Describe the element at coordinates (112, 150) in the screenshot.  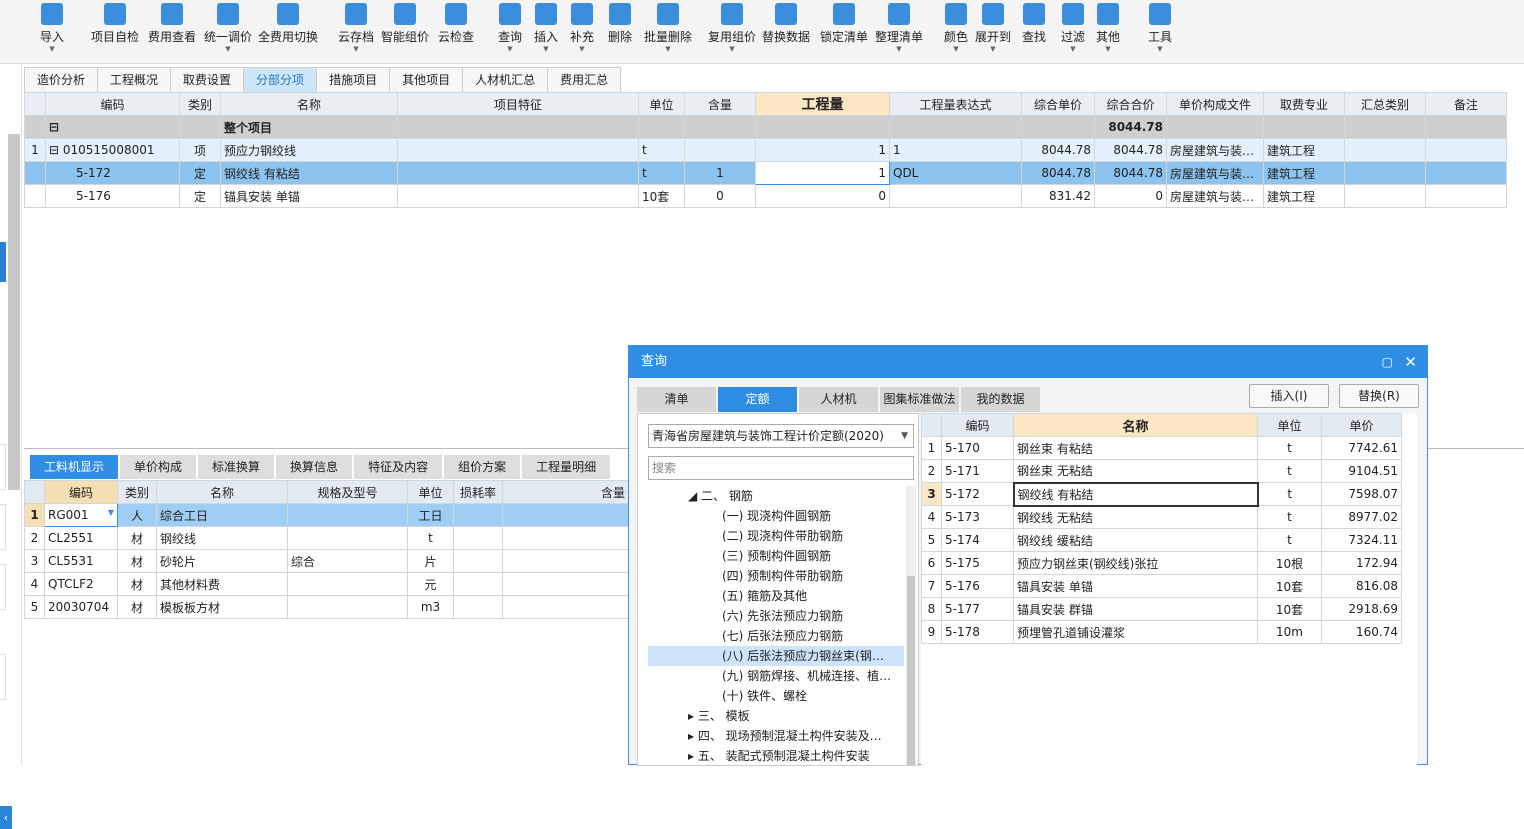
I see `item-code: ⊟ 010515008001` at that location.